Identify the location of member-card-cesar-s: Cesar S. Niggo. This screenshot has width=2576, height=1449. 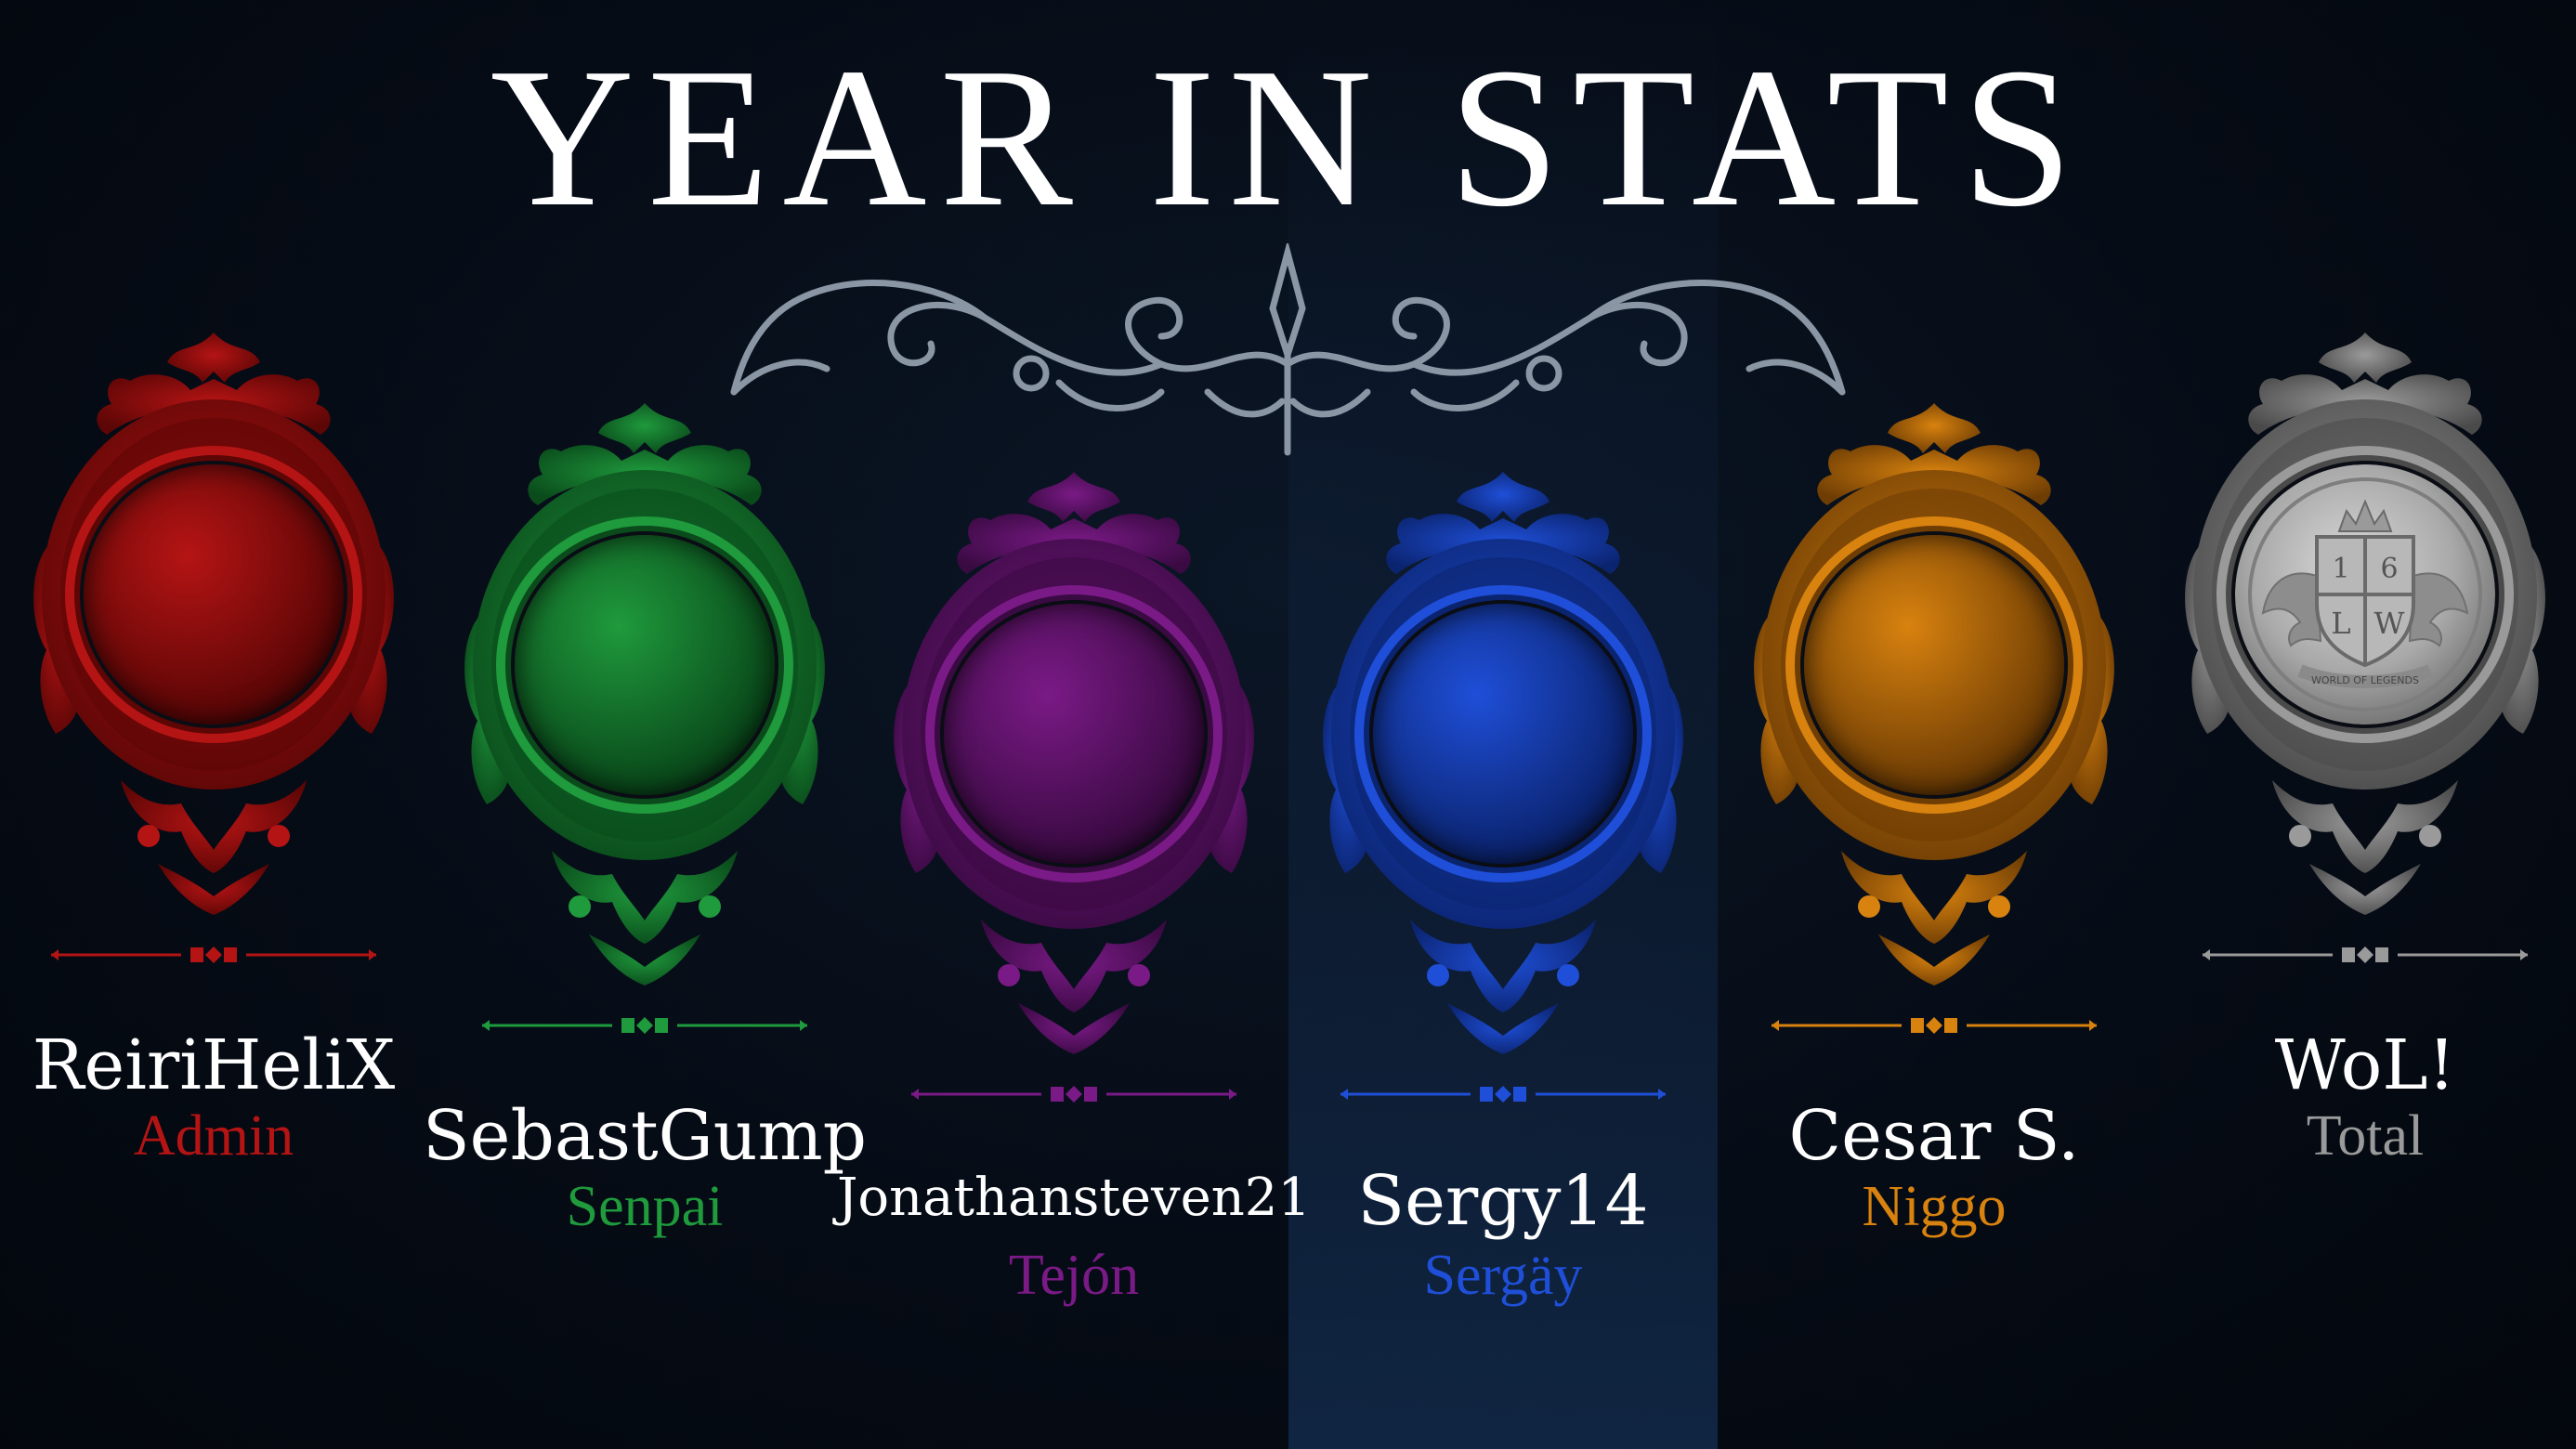
(1934, 841).